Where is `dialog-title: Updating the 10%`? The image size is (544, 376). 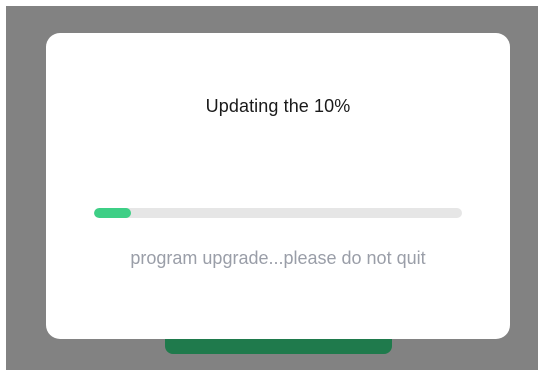 dialog-title: Updating the 10% is located at coordinates (278, 106).